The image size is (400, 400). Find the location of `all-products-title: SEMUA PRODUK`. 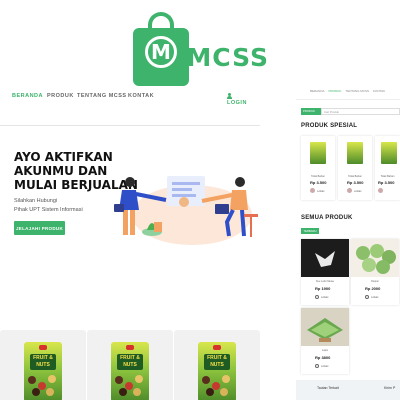

all-products-title: SEMUA PRODUK is located at coordinates (327, 218).